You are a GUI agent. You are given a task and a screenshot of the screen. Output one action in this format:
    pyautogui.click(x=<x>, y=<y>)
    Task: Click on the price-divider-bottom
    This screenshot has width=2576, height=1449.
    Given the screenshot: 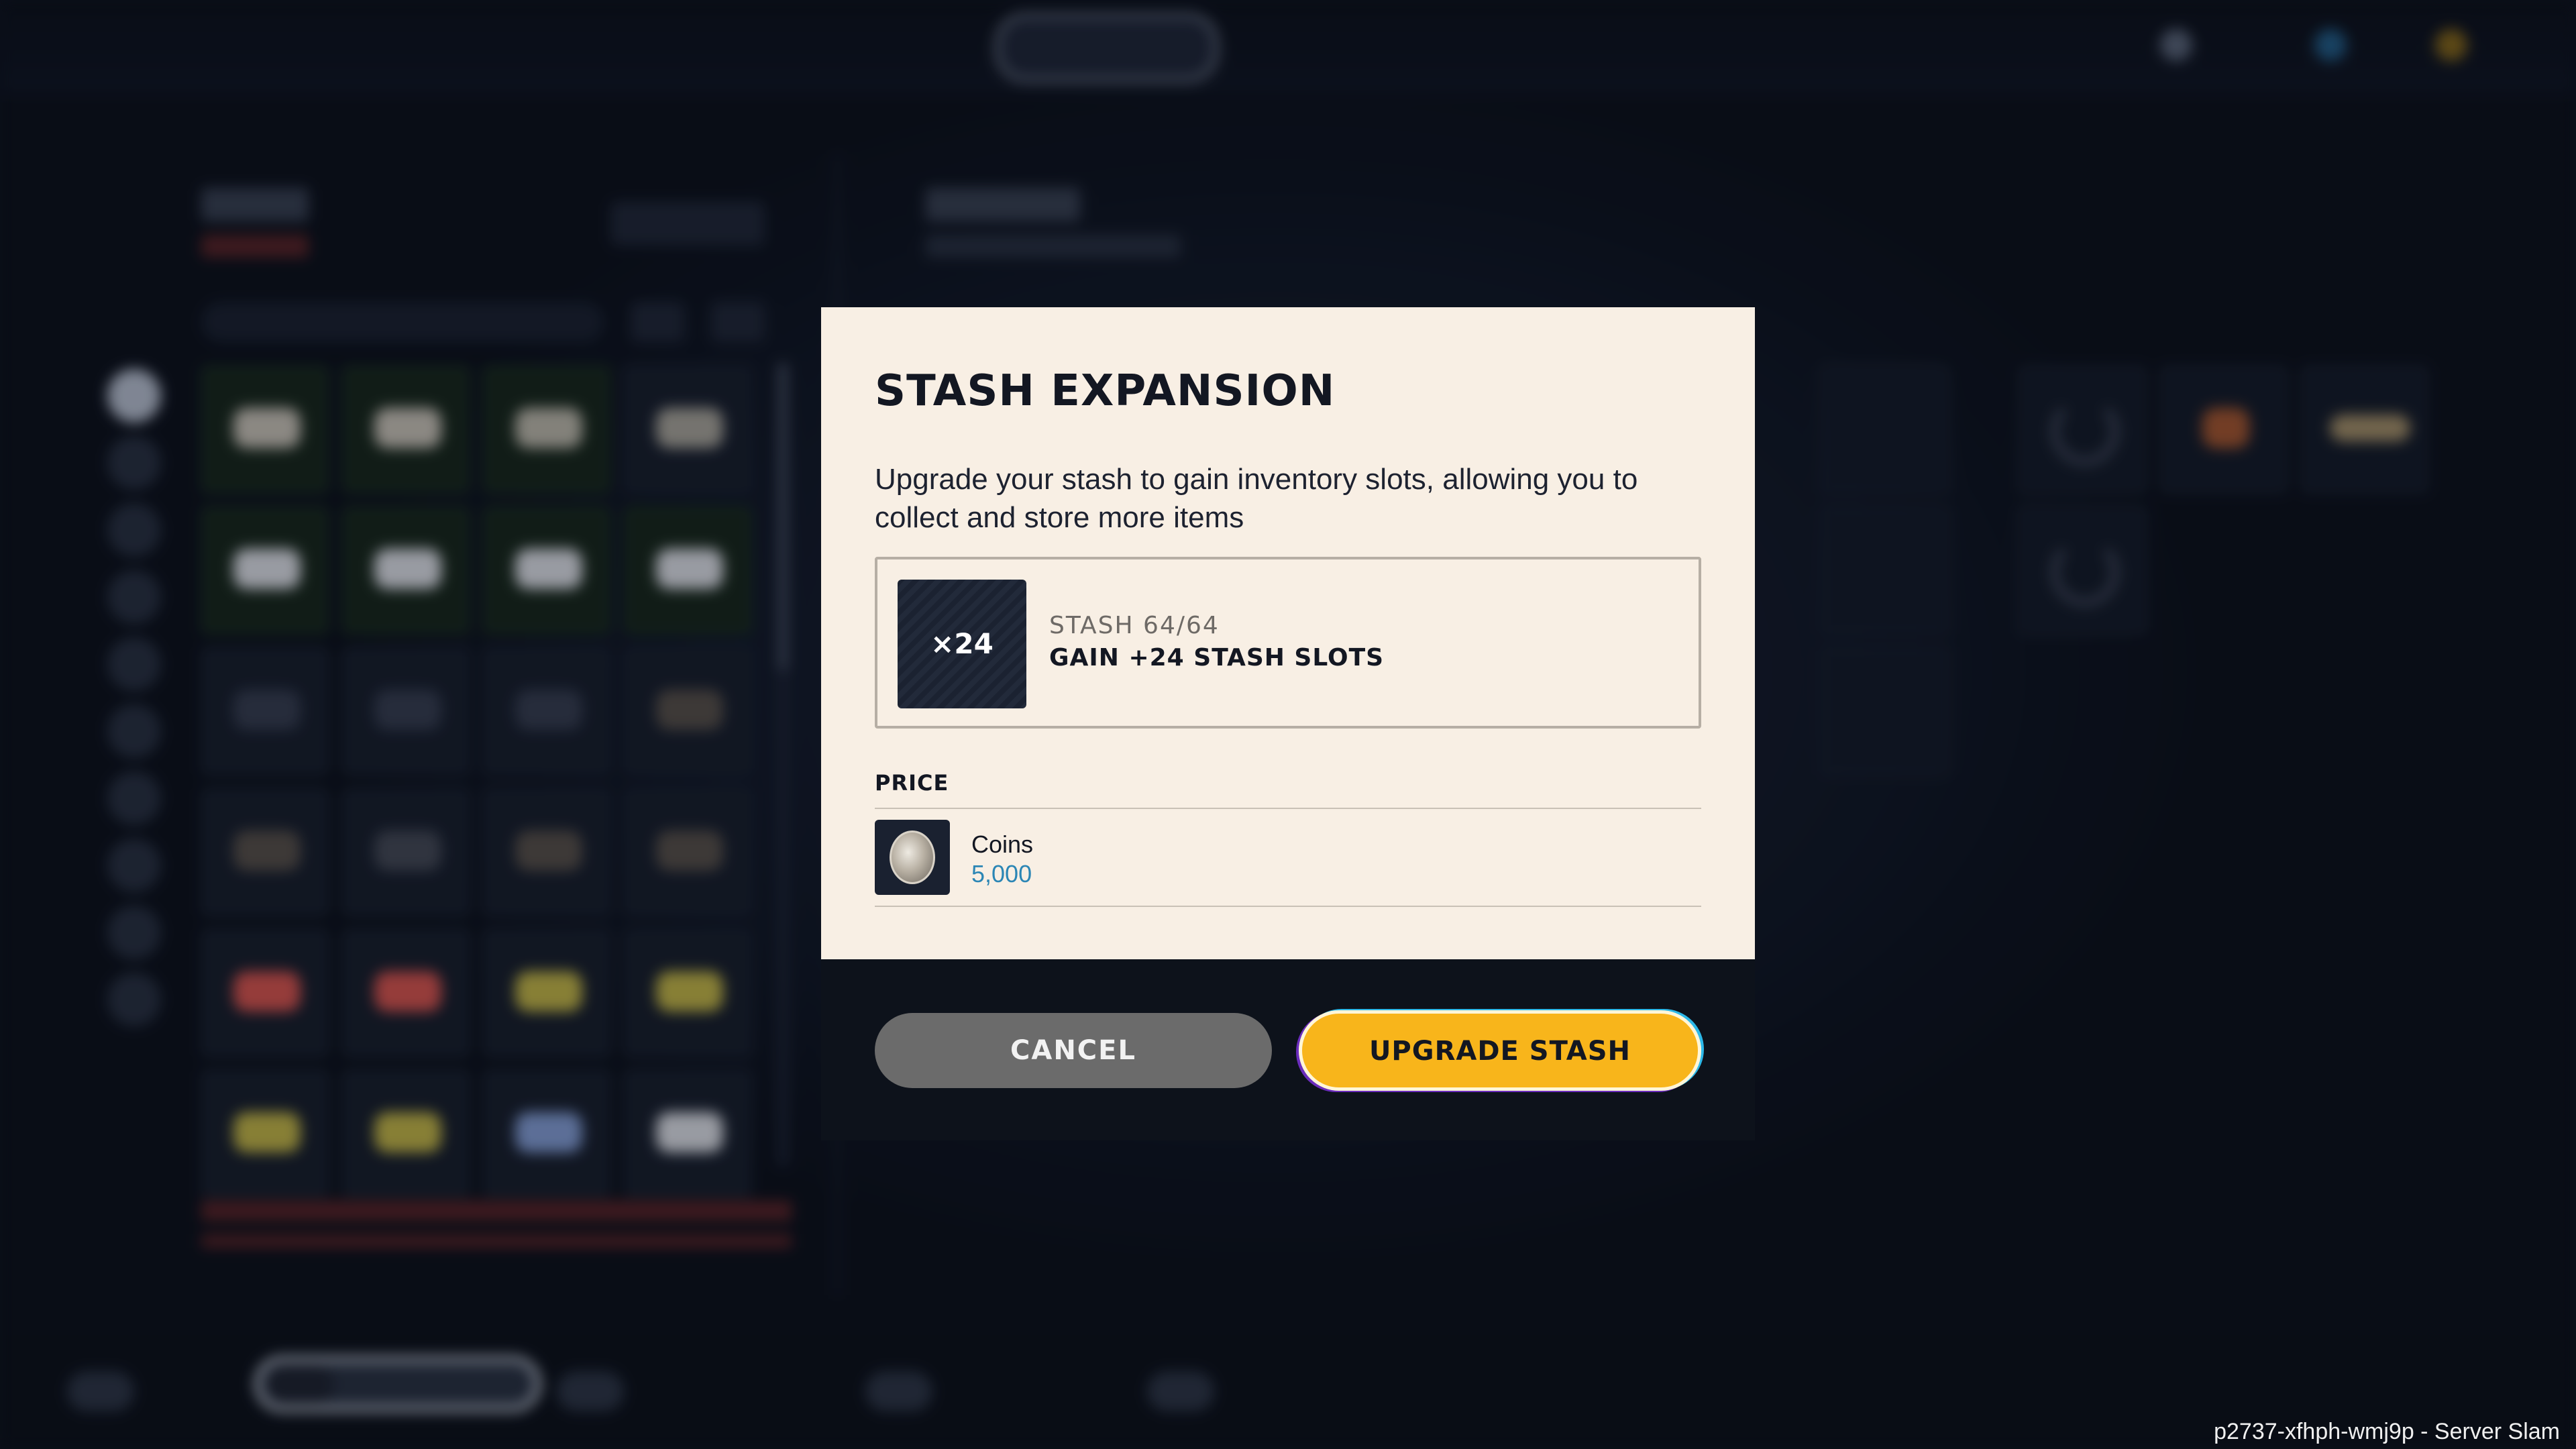 What is the action you would take?
    pyautogui.click(x=1288, y=906)
    